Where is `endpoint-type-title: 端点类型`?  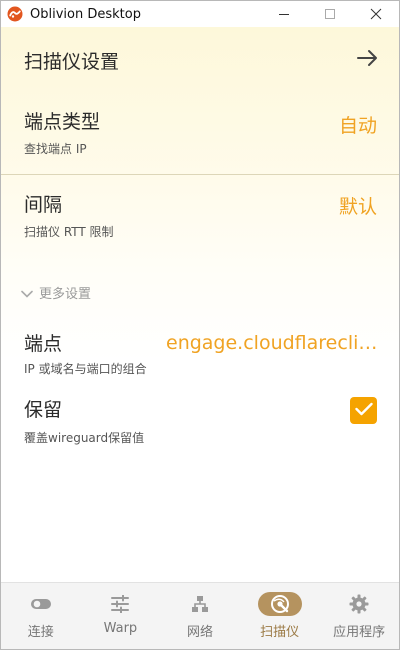 endpoint-type-title: 端点类型 is located at coordinates (62, 122).